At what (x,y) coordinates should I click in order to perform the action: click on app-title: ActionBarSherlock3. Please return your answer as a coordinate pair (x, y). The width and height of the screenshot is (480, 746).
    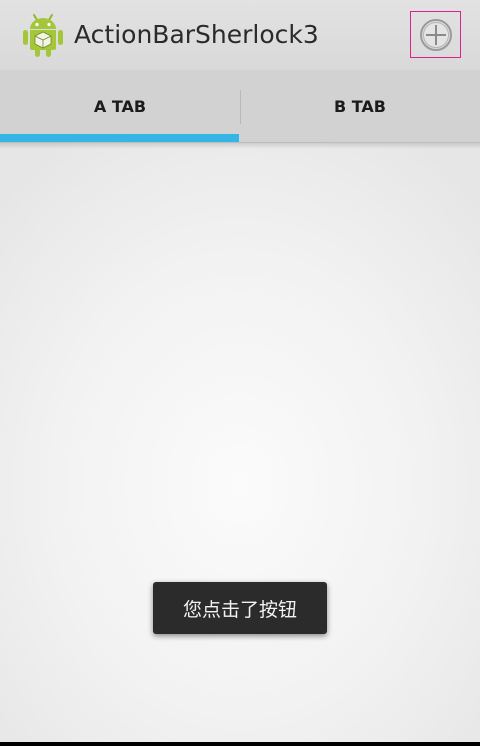
    Looking at the image, I should click on (196, 34).